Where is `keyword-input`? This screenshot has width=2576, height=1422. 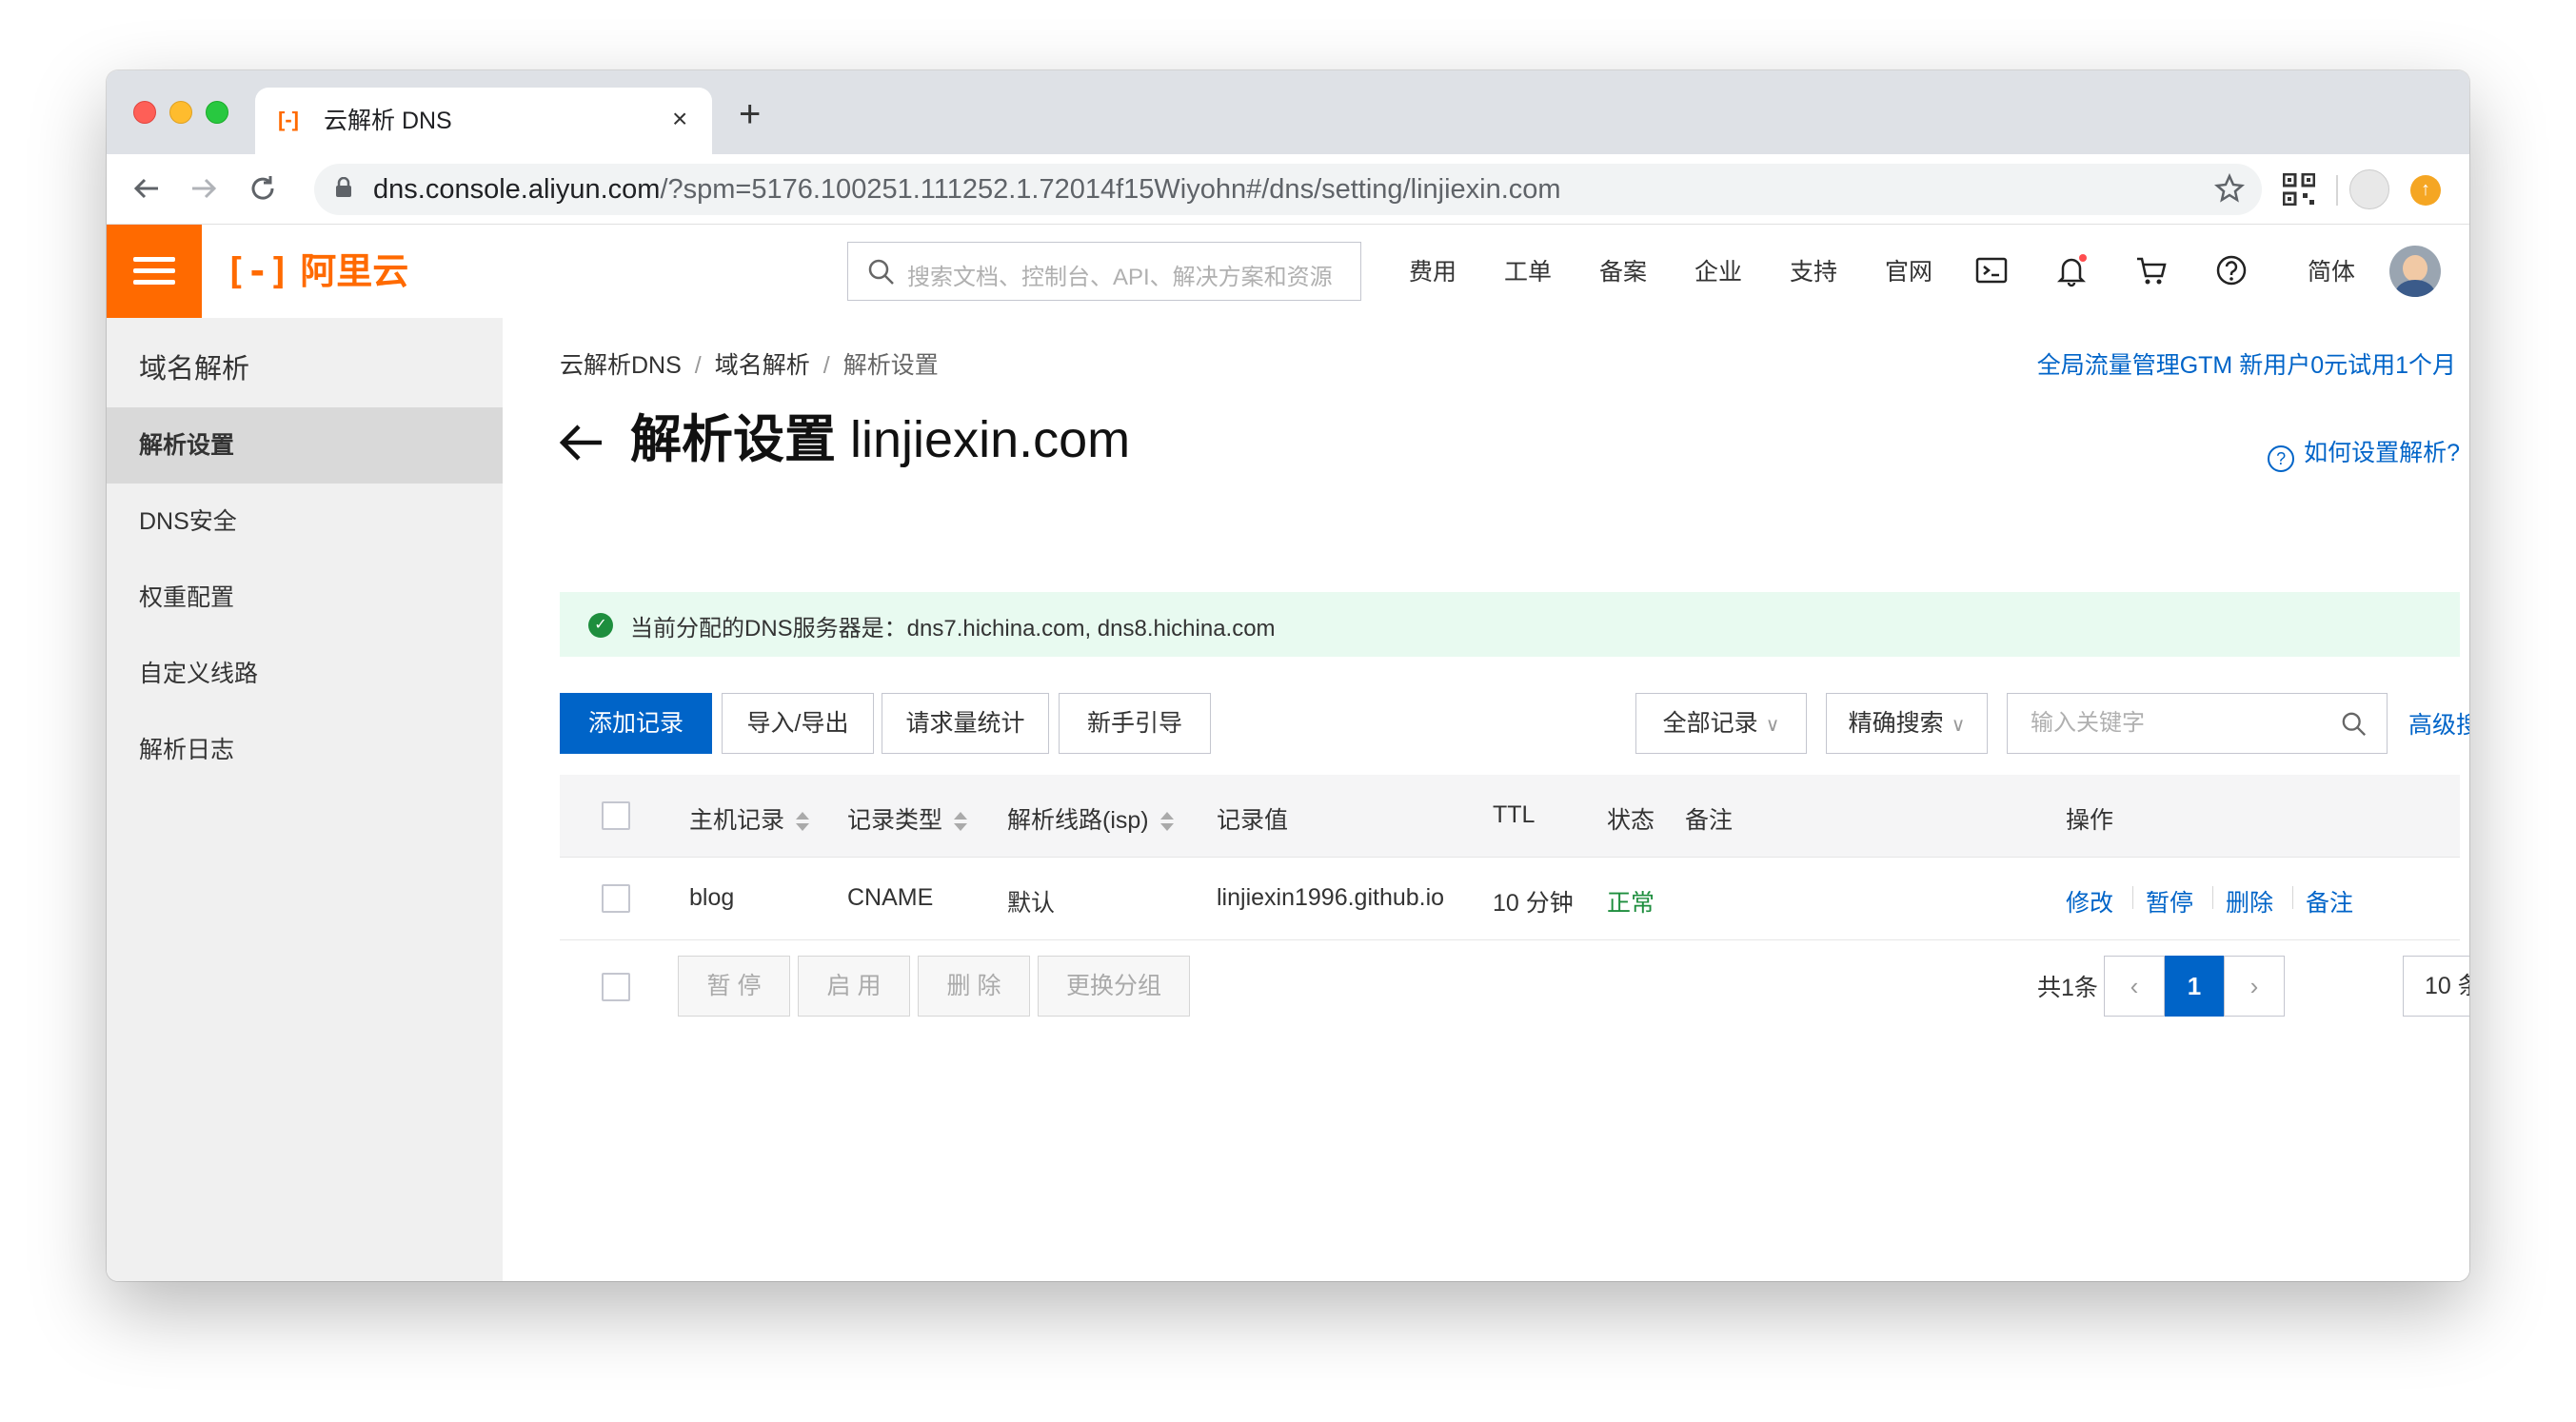 keyword-input is located at coordinates (2172, 723).